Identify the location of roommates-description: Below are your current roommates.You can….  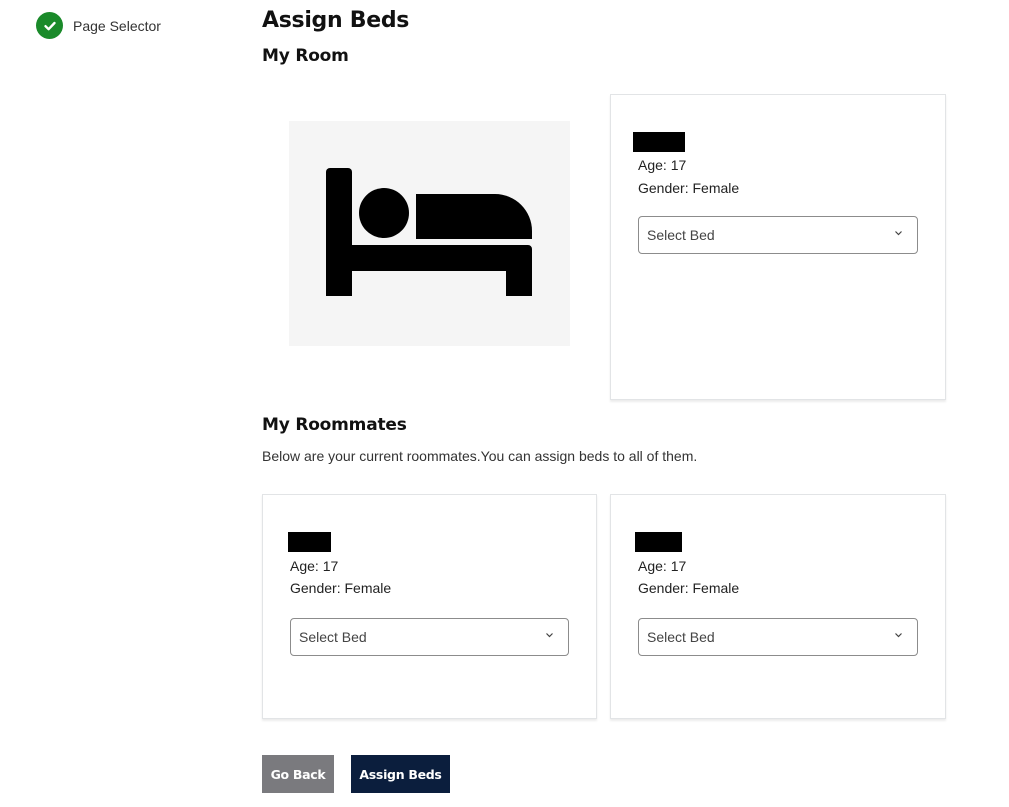
(480, 456).